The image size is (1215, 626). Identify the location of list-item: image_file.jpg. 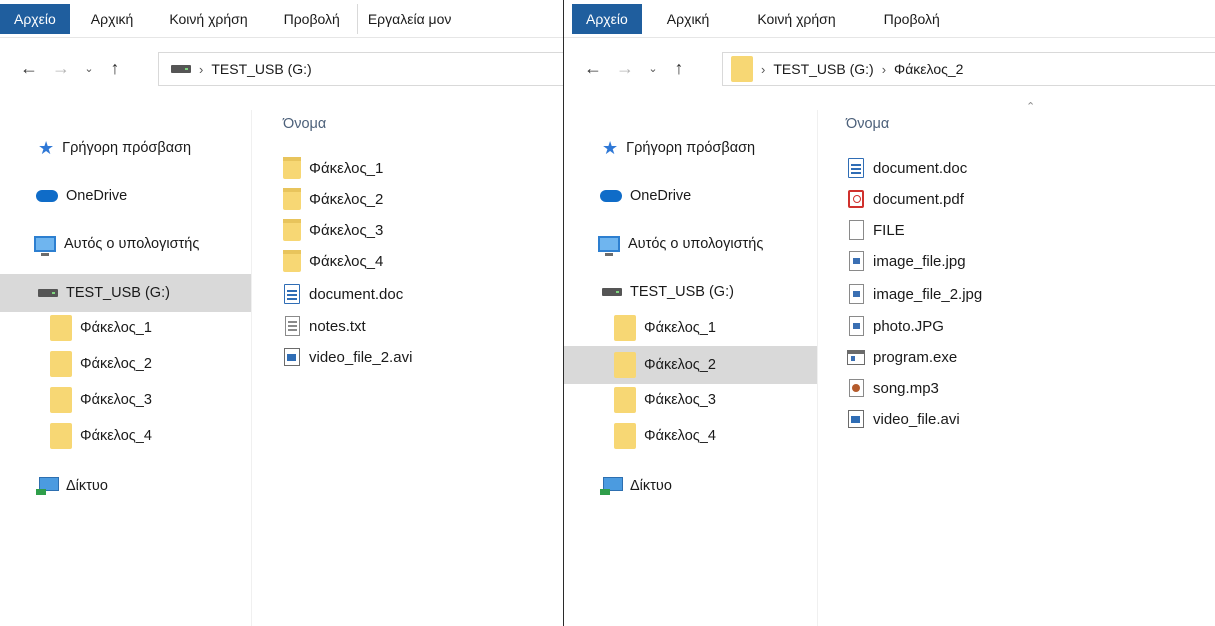
(906, 261).